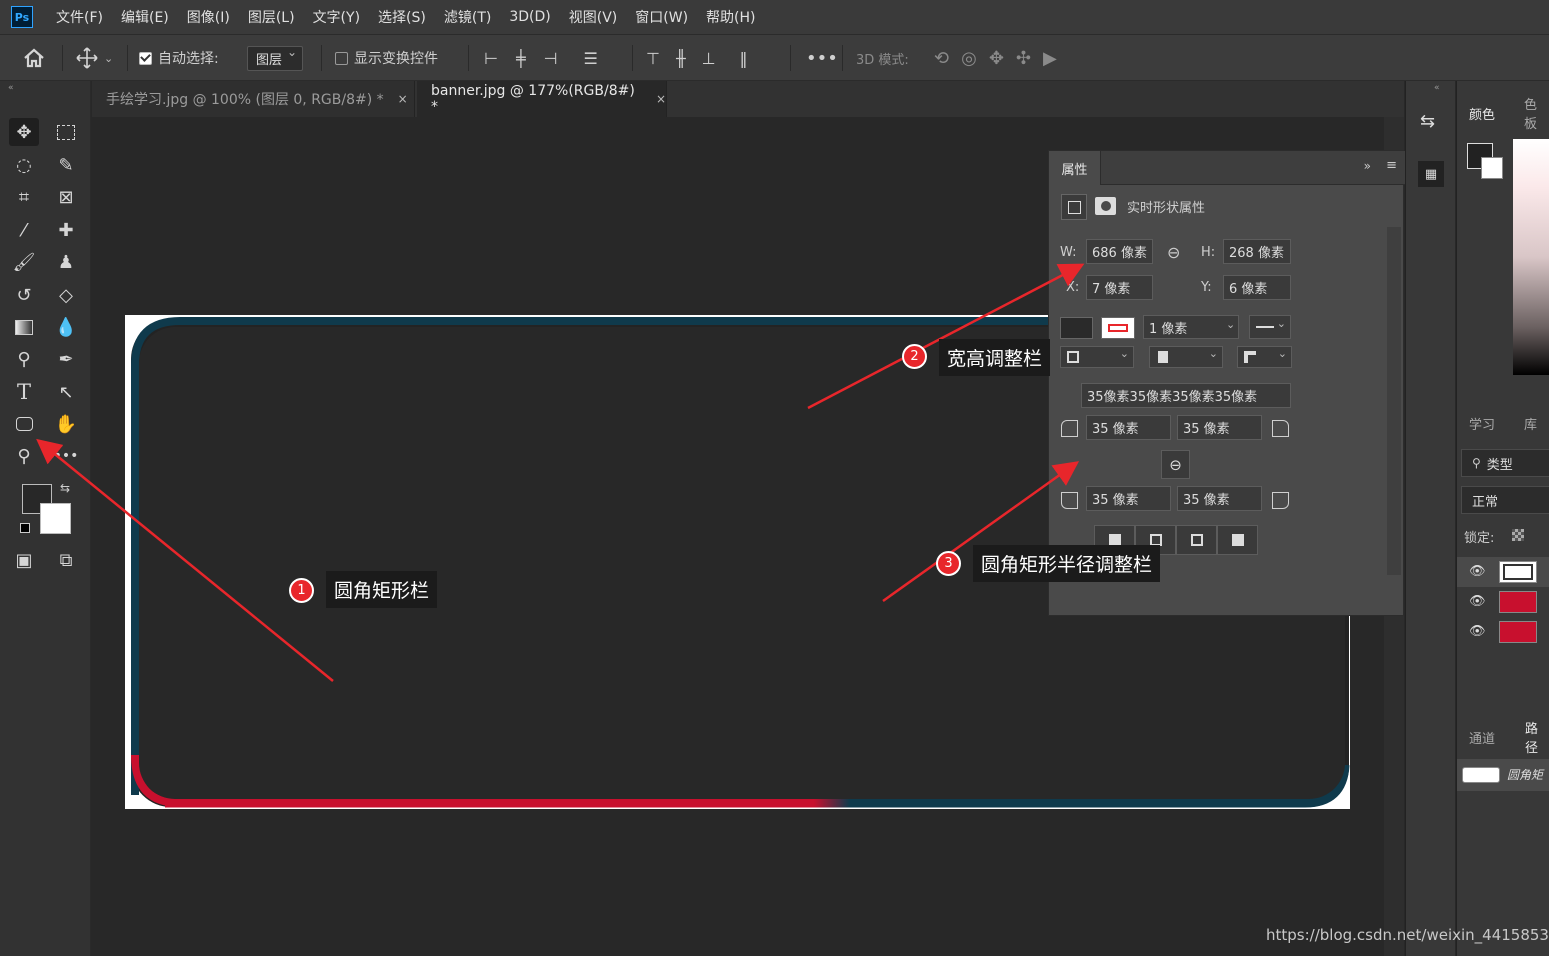 This screenshot has height=956, width=1549. I want to click on tab-libraries: 库, so click(1524, 423).